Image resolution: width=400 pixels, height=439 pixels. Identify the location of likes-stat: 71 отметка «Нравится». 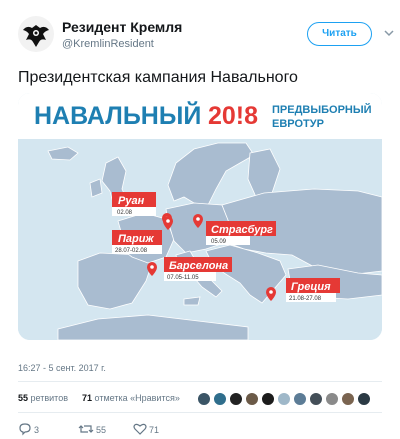
(131, 398).